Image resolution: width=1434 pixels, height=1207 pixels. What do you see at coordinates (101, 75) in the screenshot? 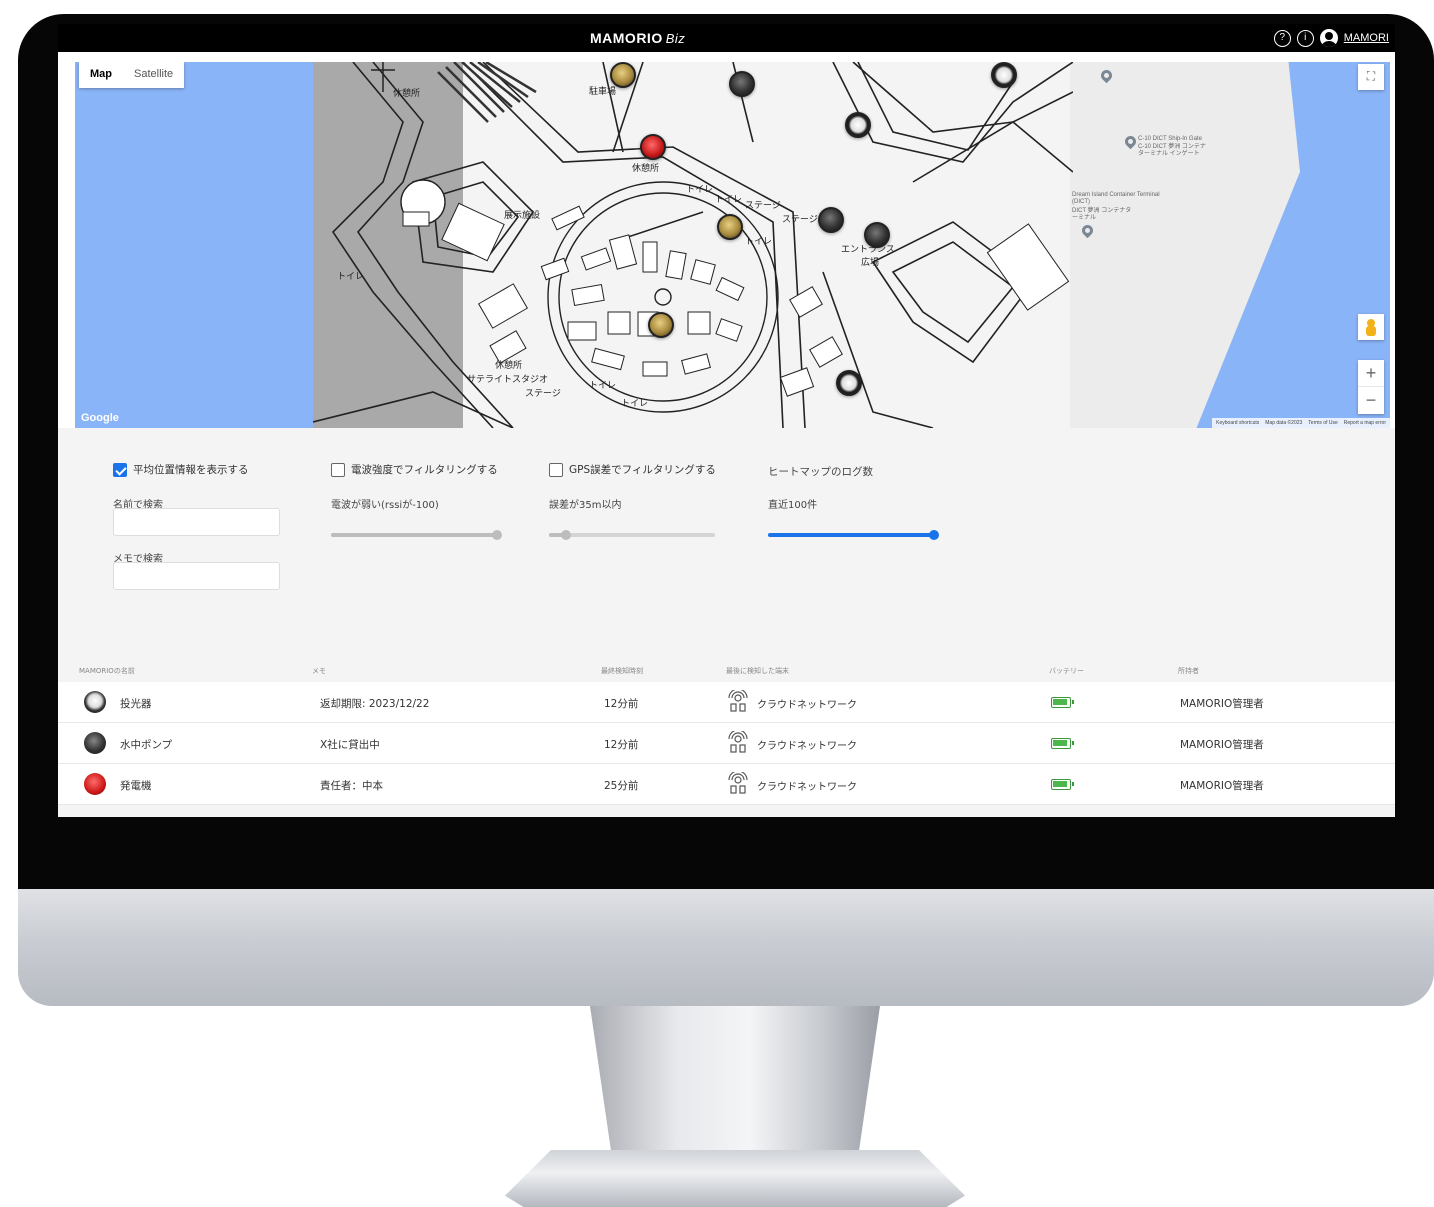
I see `map-type-map-button: Map` at bounding box center [101, 75].